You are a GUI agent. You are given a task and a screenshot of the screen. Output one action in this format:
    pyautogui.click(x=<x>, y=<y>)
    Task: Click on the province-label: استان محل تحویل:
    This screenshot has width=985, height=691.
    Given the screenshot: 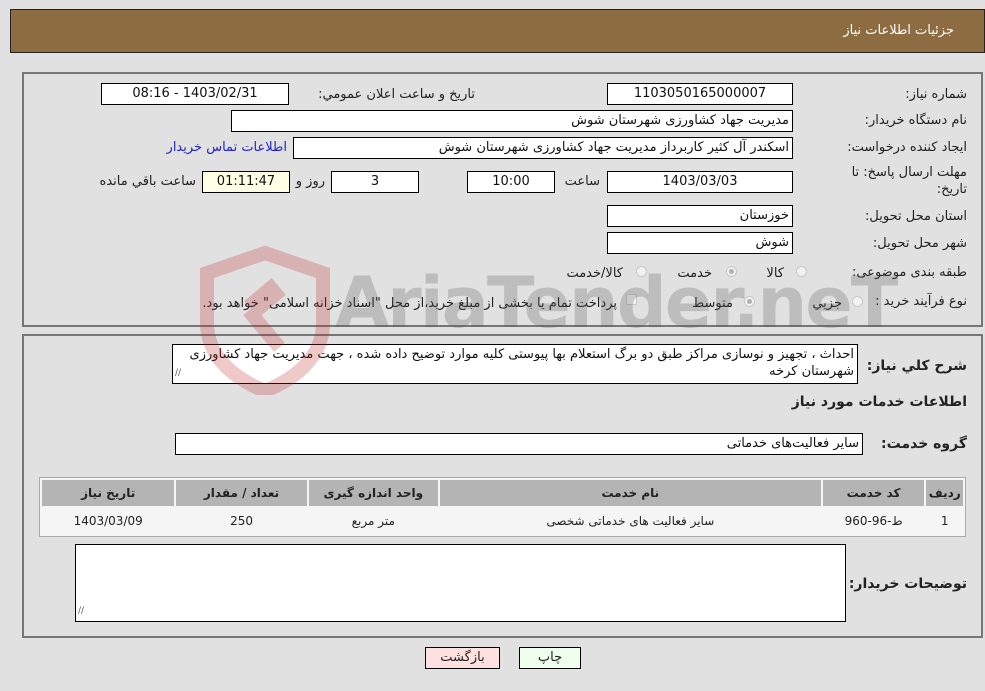 What is the action you would take?
    pyautogui.click(x=916, y=216)
    